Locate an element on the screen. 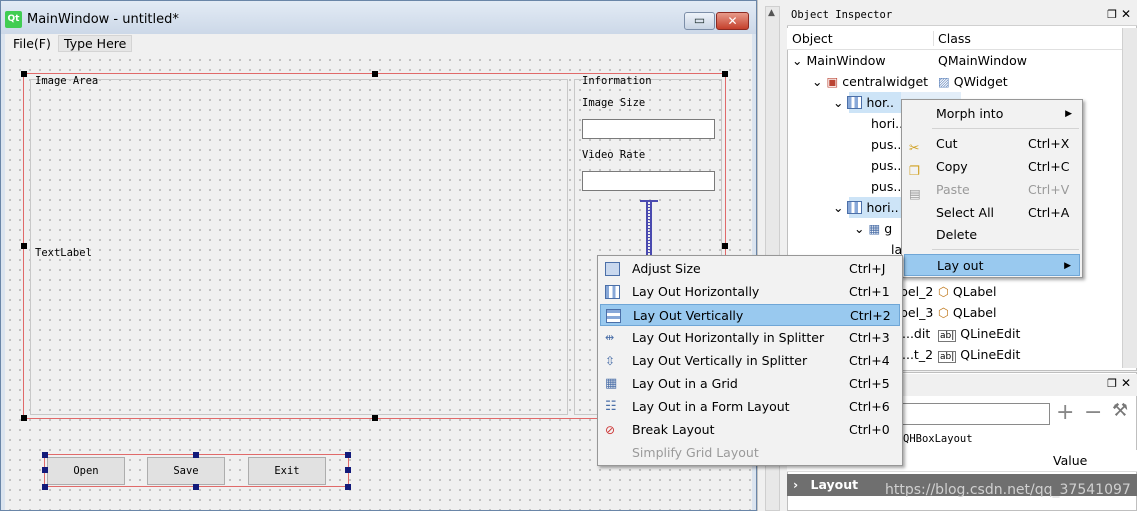 The height and width of the screenshot is (511, 1137). exit-button: Exit is located at coordinates (287, 471).